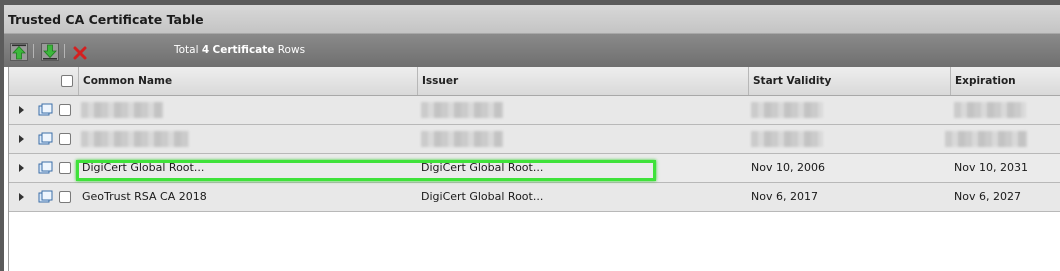 This screenshot has height=271, width=1060. Describe the element at coordinates (849, 81) in the screenshot. I see `column-header-start-validity: Start Validity` at that location.